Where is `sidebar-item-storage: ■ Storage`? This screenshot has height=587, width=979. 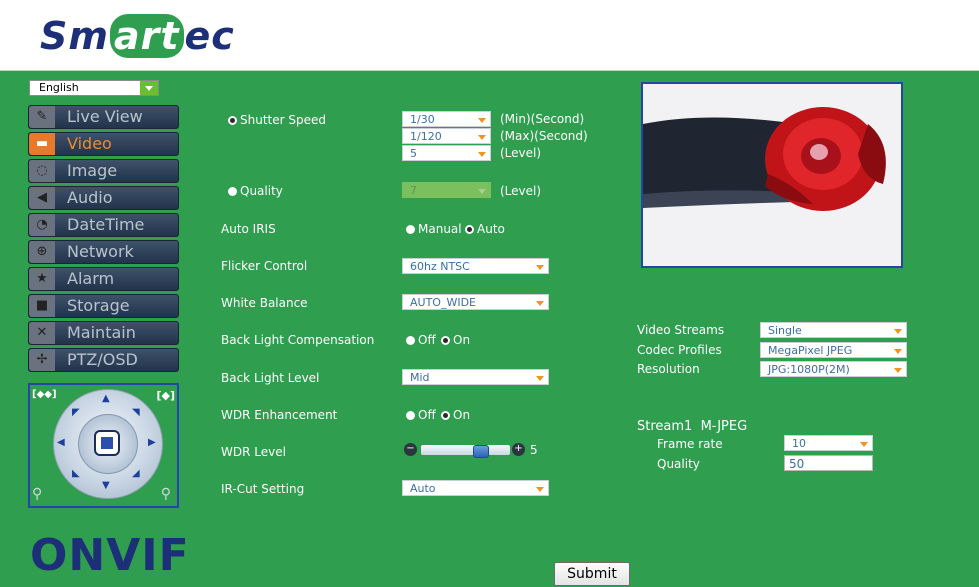 sidebar-item-storage: ■ Storage is located at coordinates (103, 306).